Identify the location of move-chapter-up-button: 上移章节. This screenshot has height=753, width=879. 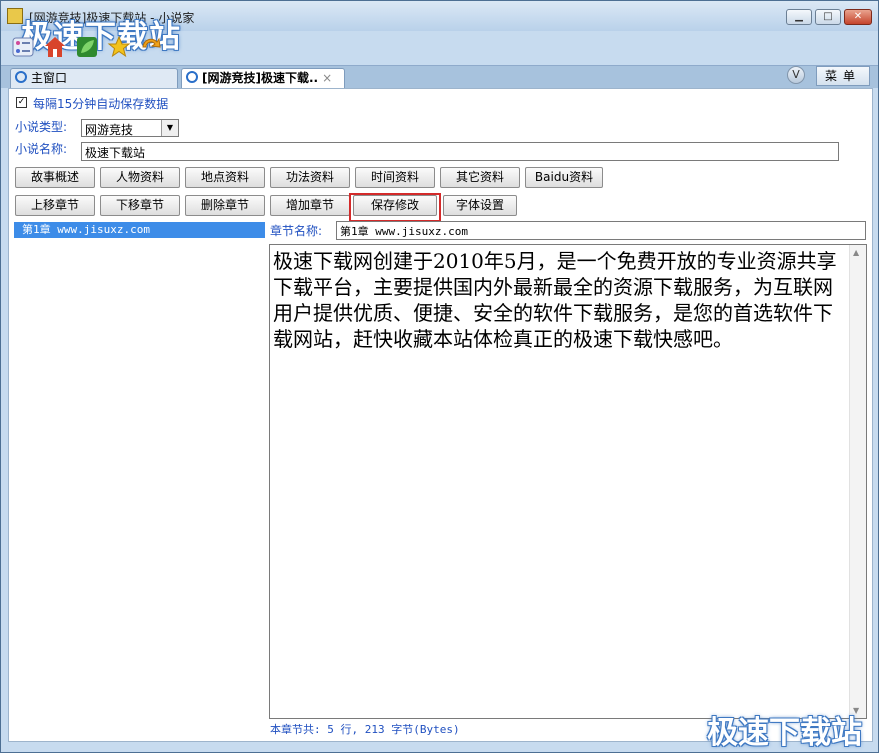
(55, 205).